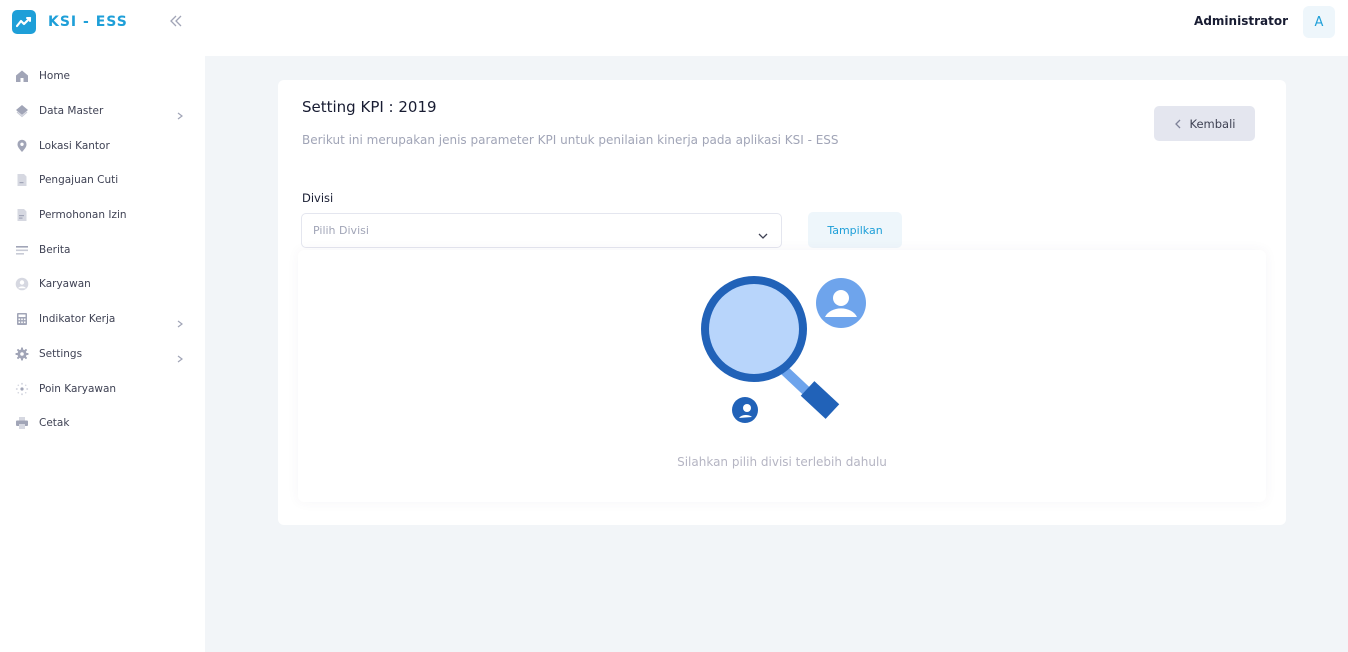 The image size is (1348, 652). I want to click on sidebar-item-karyawan: Karyawan, so click(102, 284).